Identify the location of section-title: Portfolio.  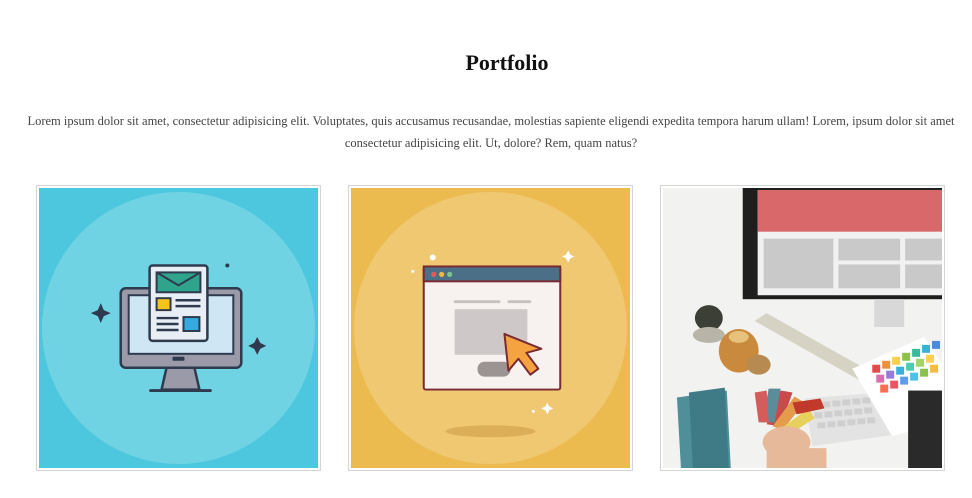
(507, 62).